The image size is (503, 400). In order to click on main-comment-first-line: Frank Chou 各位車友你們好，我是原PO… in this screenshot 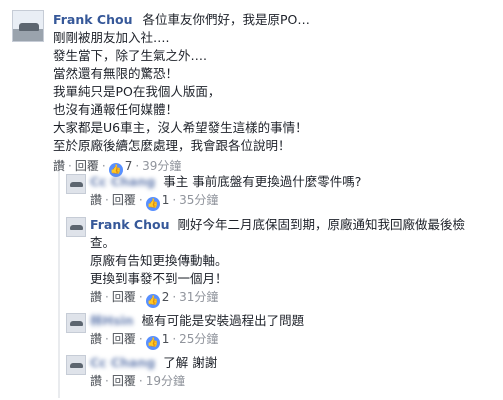, I will do `click(181, 20)`.